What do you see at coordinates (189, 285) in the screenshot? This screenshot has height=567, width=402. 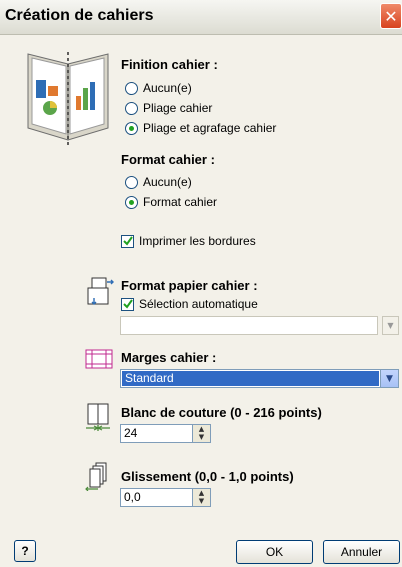 I see `paper-format-label: Format papier cahier :` at bounding box center [189, 285].